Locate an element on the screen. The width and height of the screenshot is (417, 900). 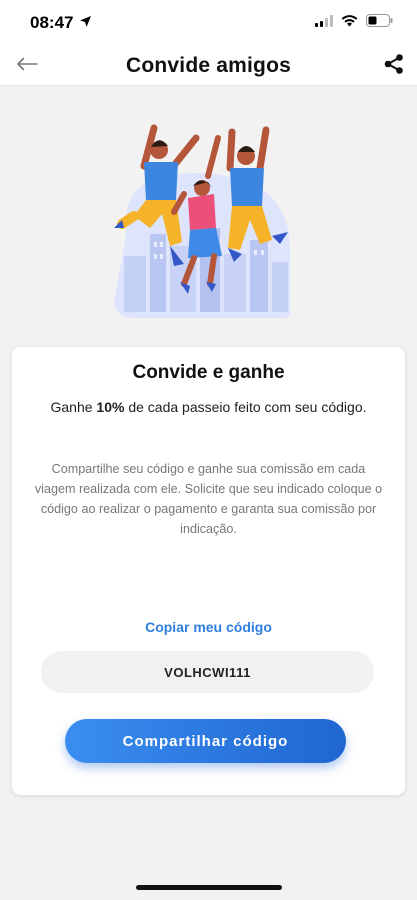
location-arrow-icon is located at coordinates (85, 23).